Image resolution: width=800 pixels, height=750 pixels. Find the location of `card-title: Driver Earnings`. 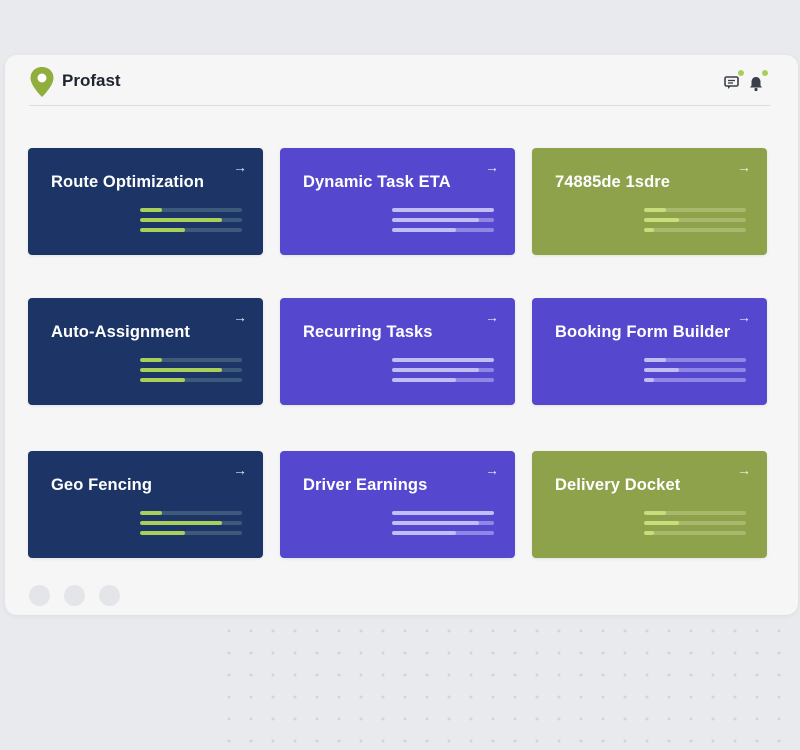

card-title: Driver Earnings is located at coordinates (365, 485).